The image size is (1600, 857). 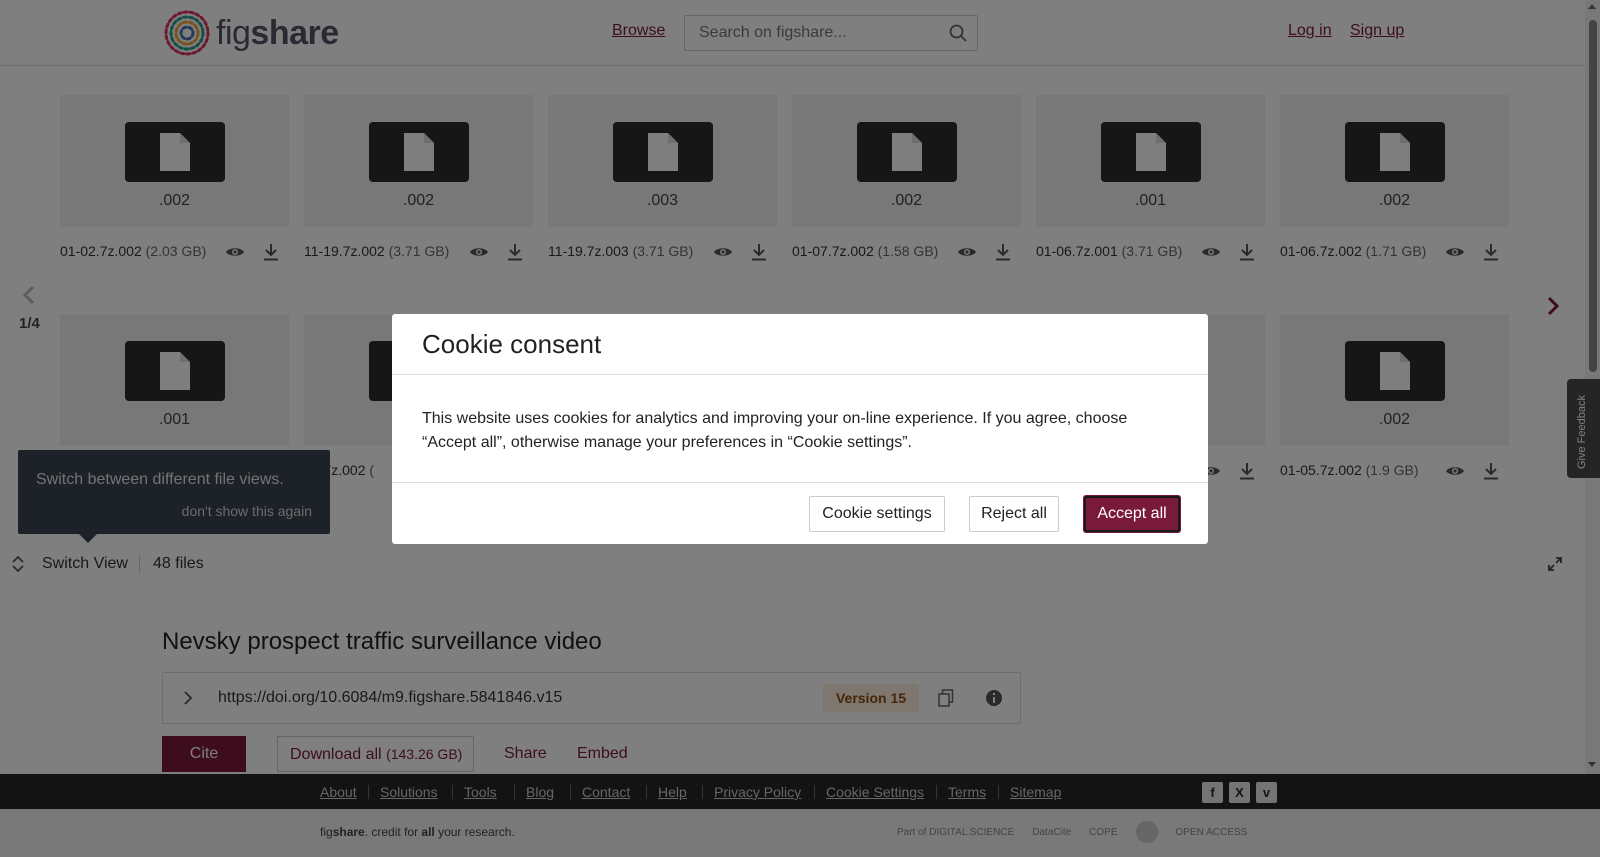 I want to click on cookie-title: Cookie consent, so click(x=512, y=344).